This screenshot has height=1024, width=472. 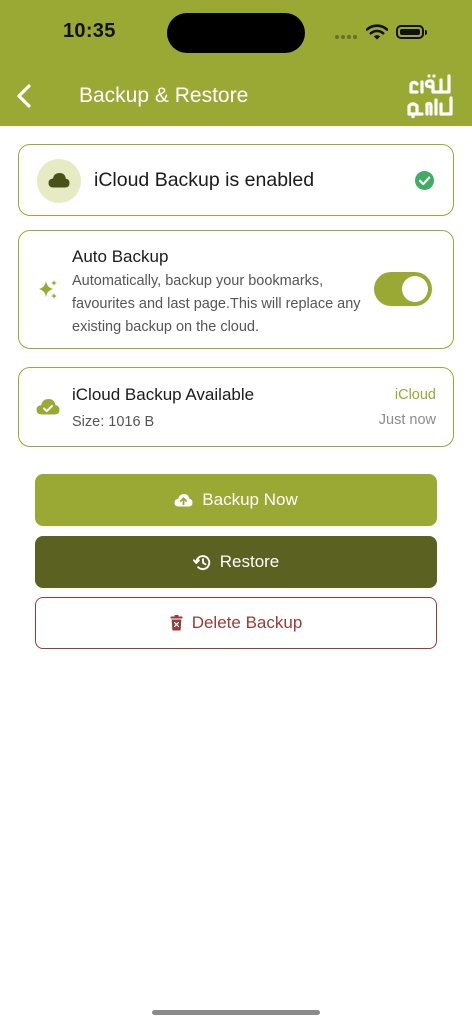 I want to click on cellular-signal-icon, so click(x=347, y=38).